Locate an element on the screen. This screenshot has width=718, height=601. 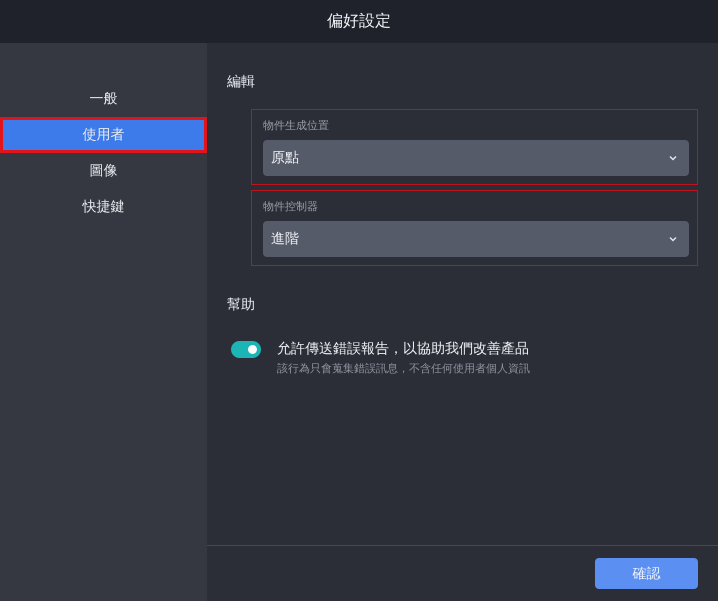
sidebar-item: 一般 is located at coordinates (103, 99).